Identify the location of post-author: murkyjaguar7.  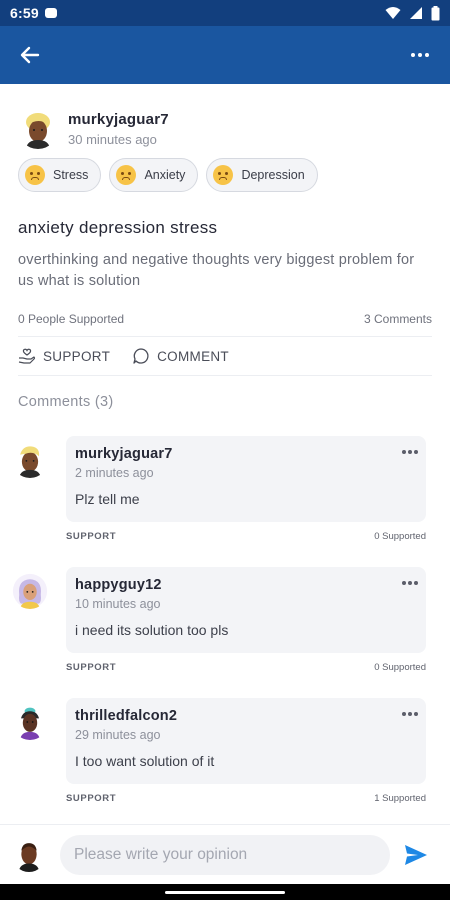
(118, 119).